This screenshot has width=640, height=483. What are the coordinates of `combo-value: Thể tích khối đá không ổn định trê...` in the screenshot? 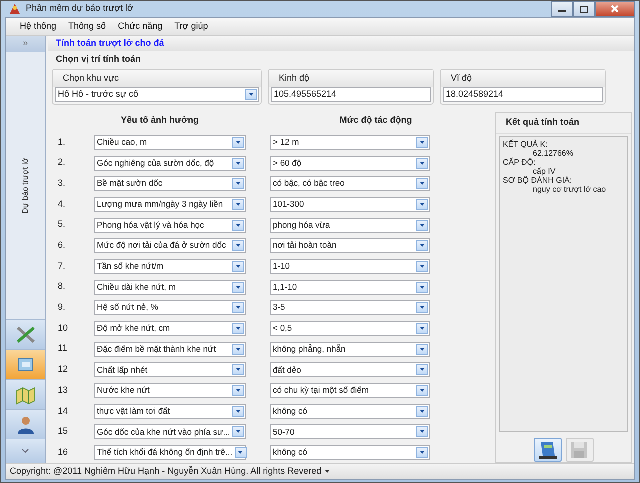 It's located at (165, 453).